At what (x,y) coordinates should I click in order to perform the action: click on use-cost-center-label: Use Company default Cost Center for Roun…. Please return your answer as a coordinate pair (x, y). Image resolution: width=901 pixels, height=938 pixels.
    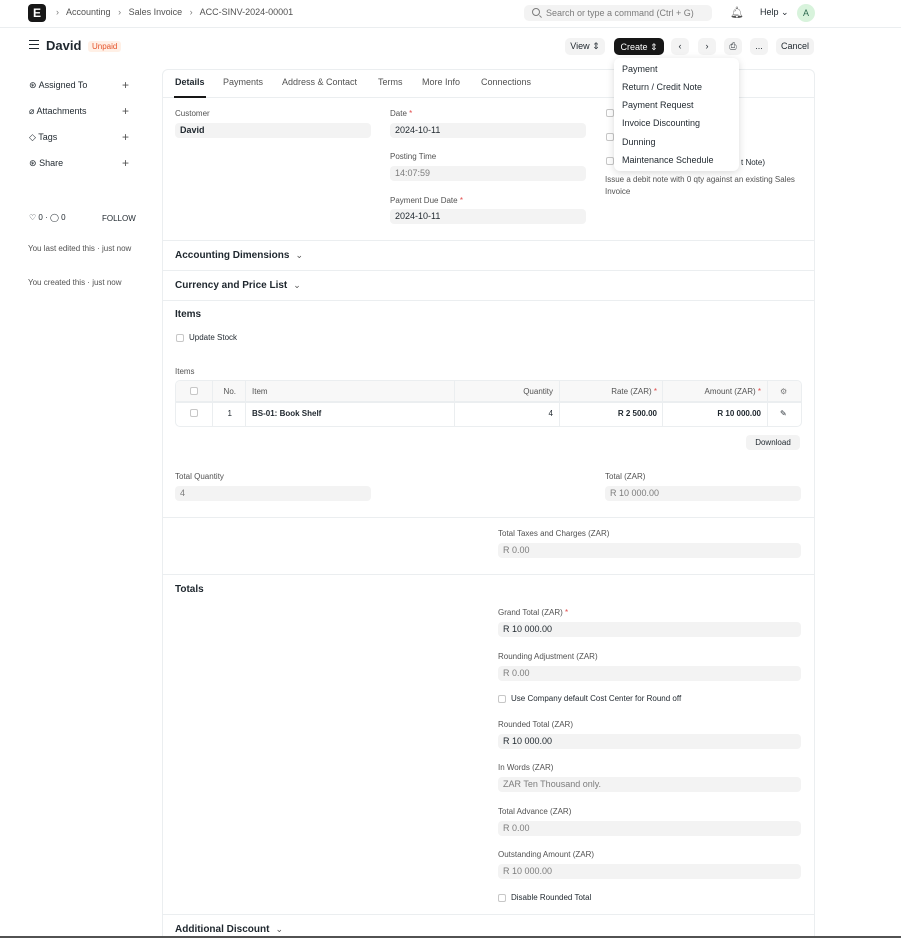
    Looking at the image, I should click on (596, 698).